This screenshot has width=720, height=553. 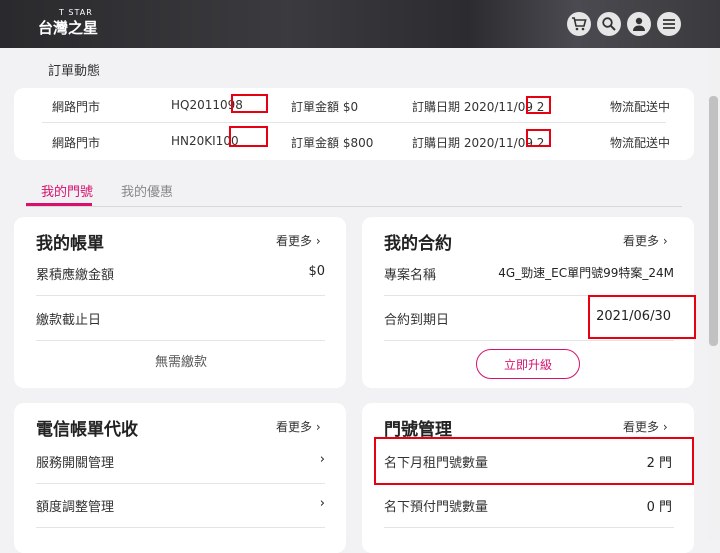 I want to click on bill-card: 我的帳單 看更多 › 累積應繳金額 $0 繳款截止日 無需繳款, so click(x=180, y=302).